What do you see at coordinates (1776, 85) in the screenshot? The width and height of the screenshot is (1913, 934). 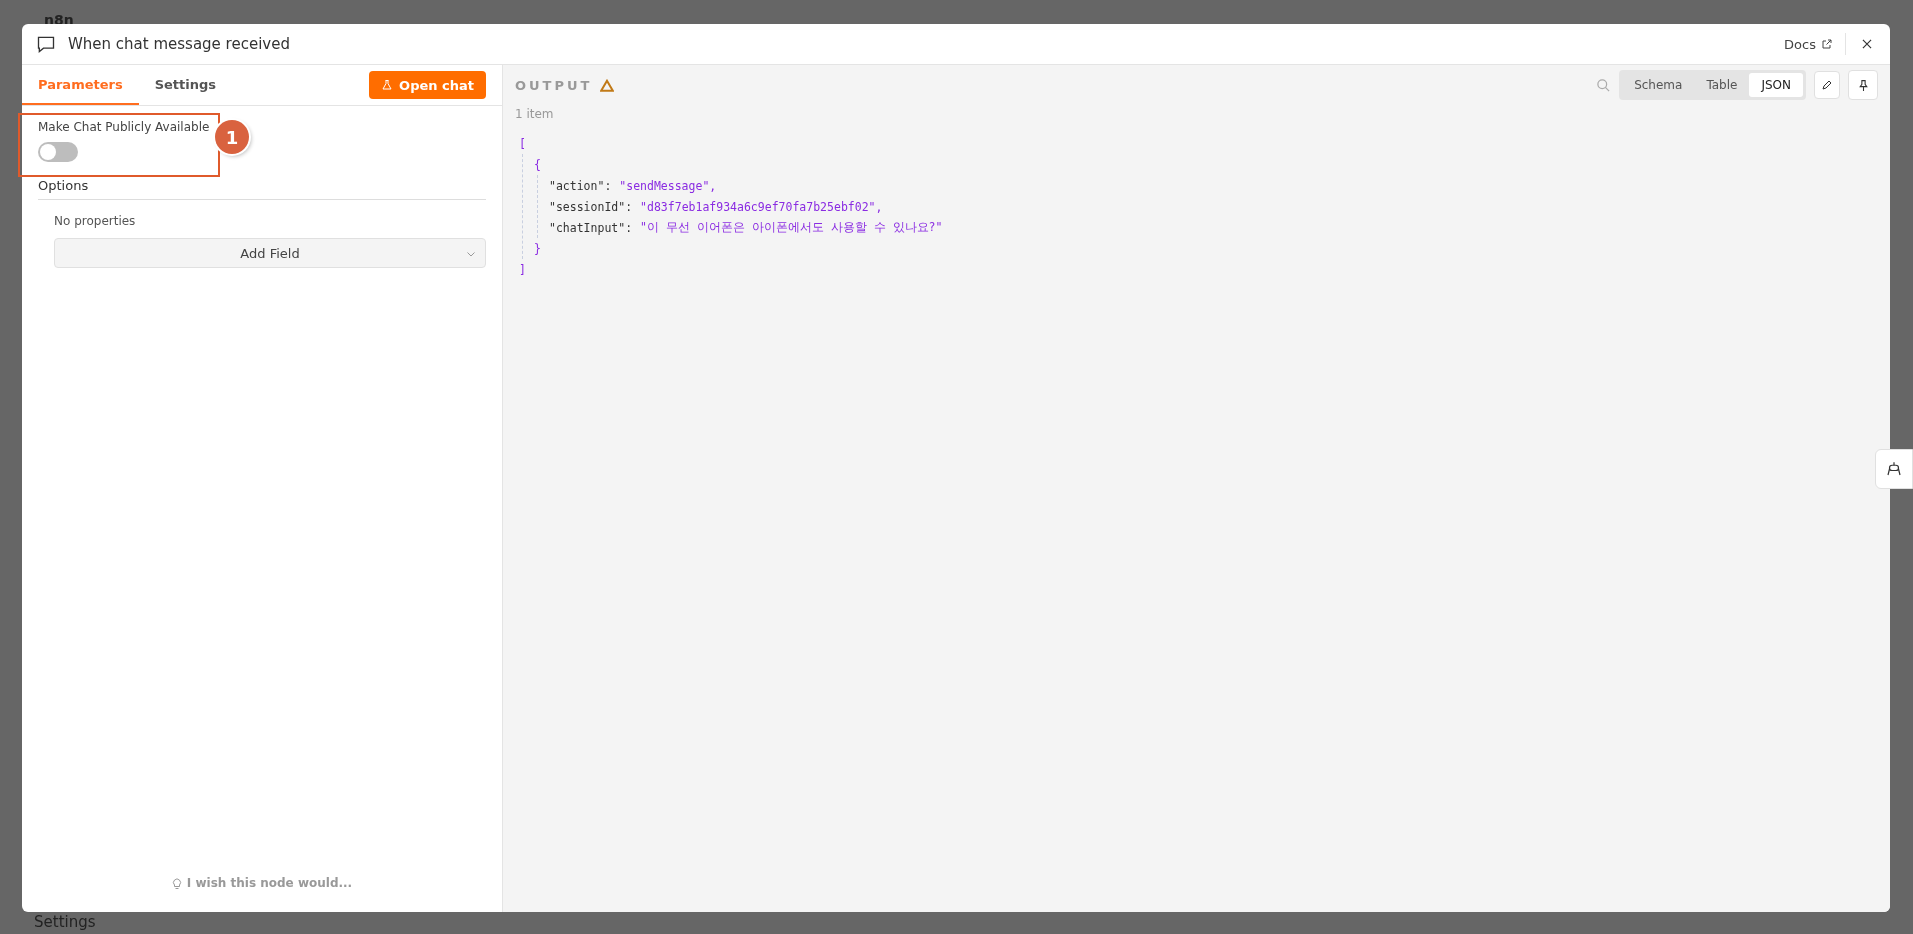 I see `view-tab: JSON` at bounding box center [1776, 85].